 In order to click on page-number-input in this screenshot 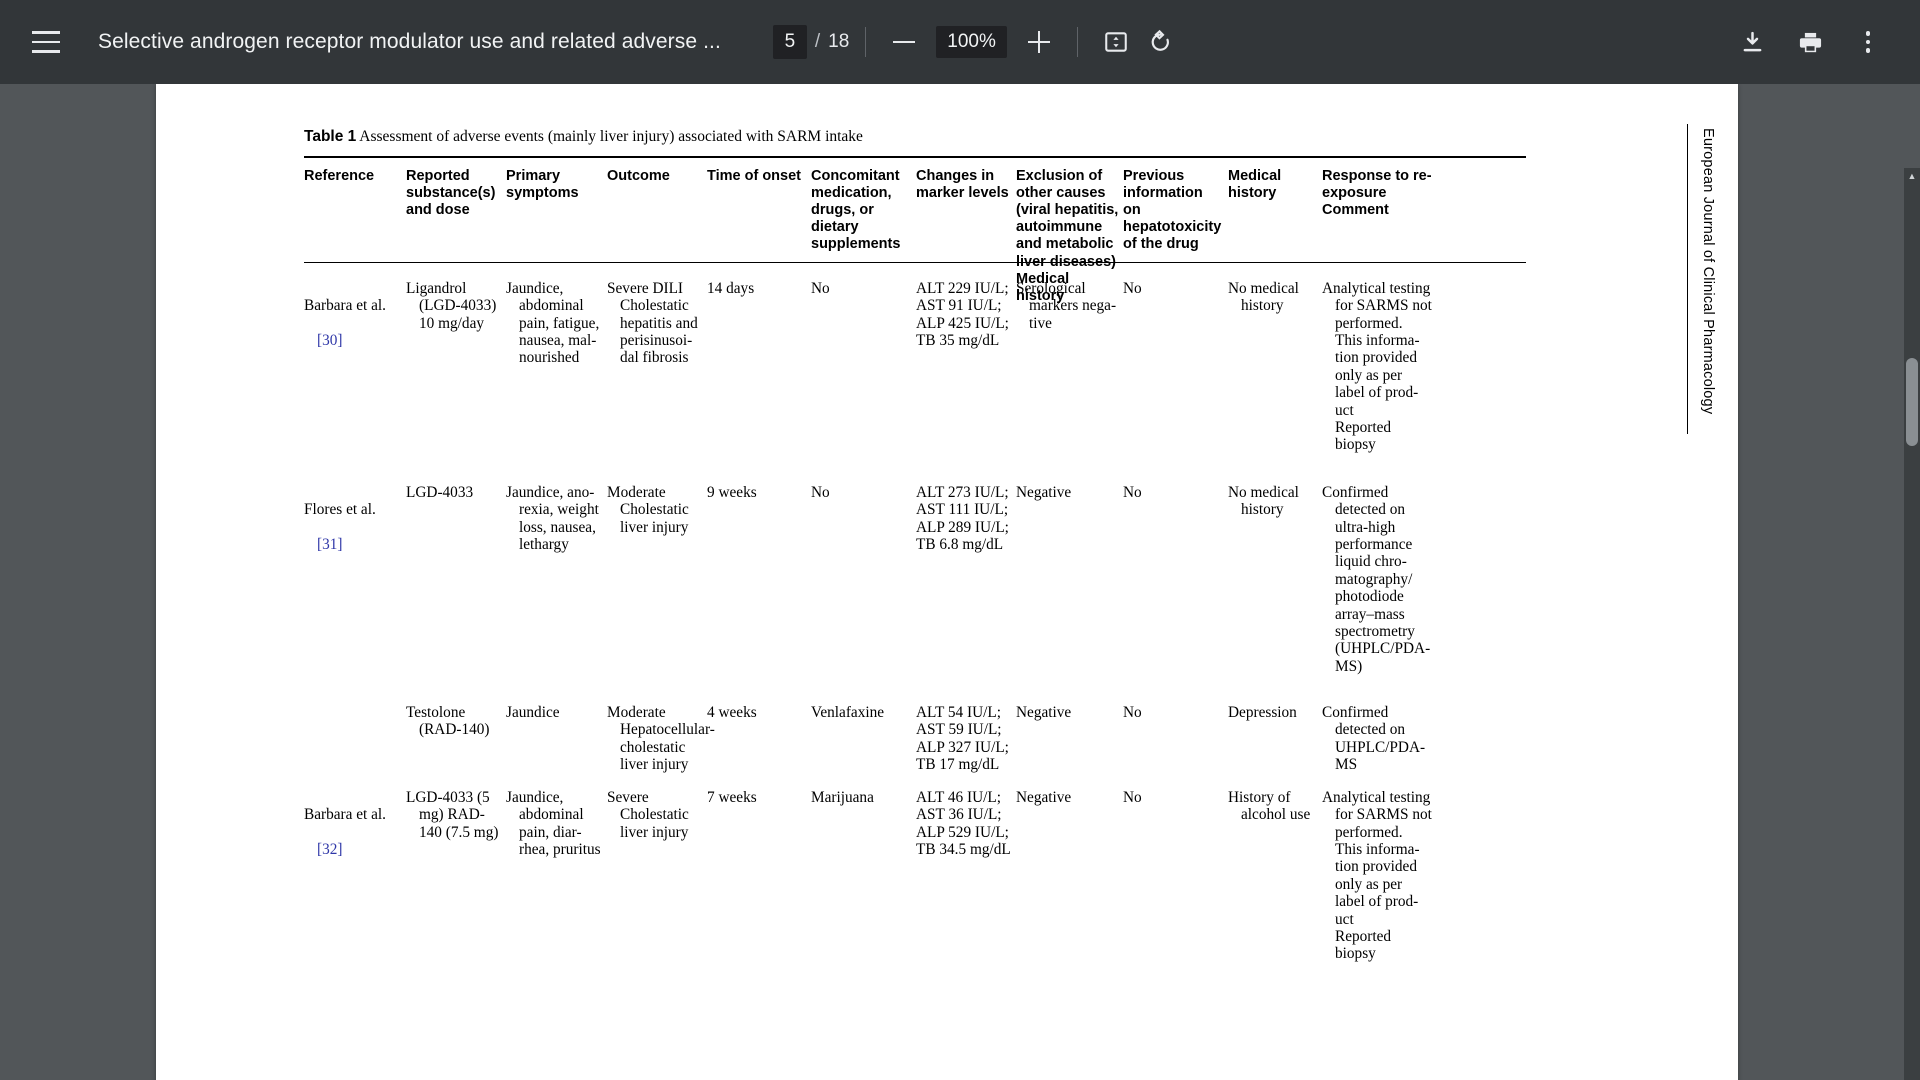, I will do `click(789, 42)`.